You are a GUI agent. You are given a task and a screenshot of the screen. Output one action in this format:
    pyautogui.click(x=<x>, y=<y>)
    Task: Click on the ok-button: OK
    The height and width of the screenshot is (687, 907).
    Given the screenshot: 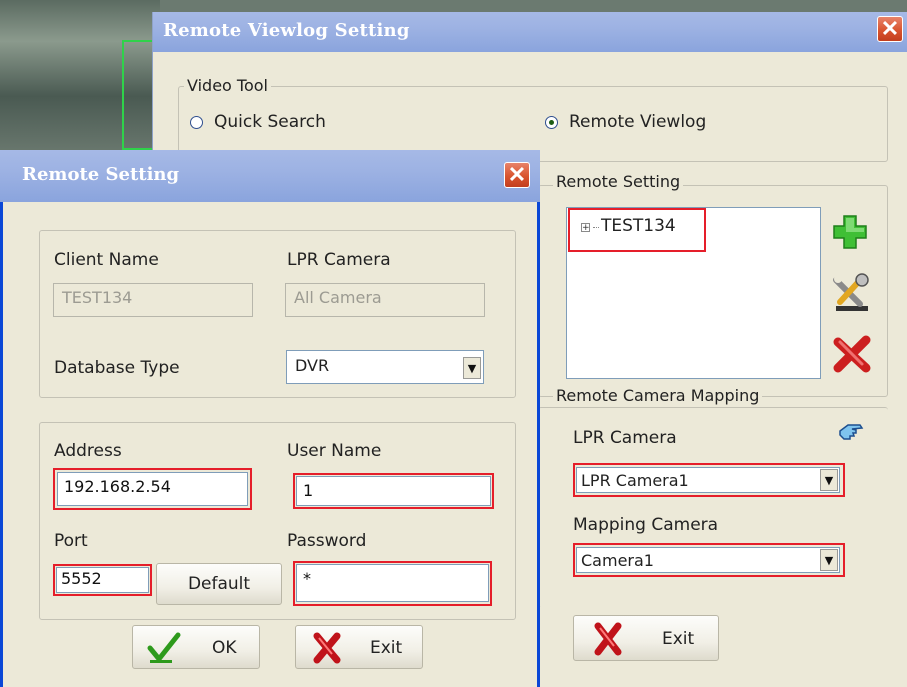 What is the action you would take?
    pyautogui.click(x=196, y=647)
    